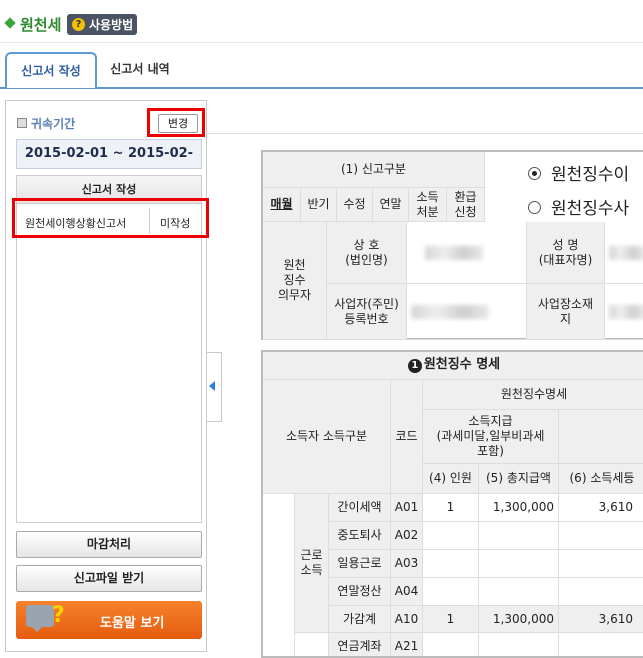 Image resolution: width=643 pixels, height=658 pixels. Describe the element at coordinates (53, 124) in the screenshot. I see `period-label: 귀속기간` at that location.